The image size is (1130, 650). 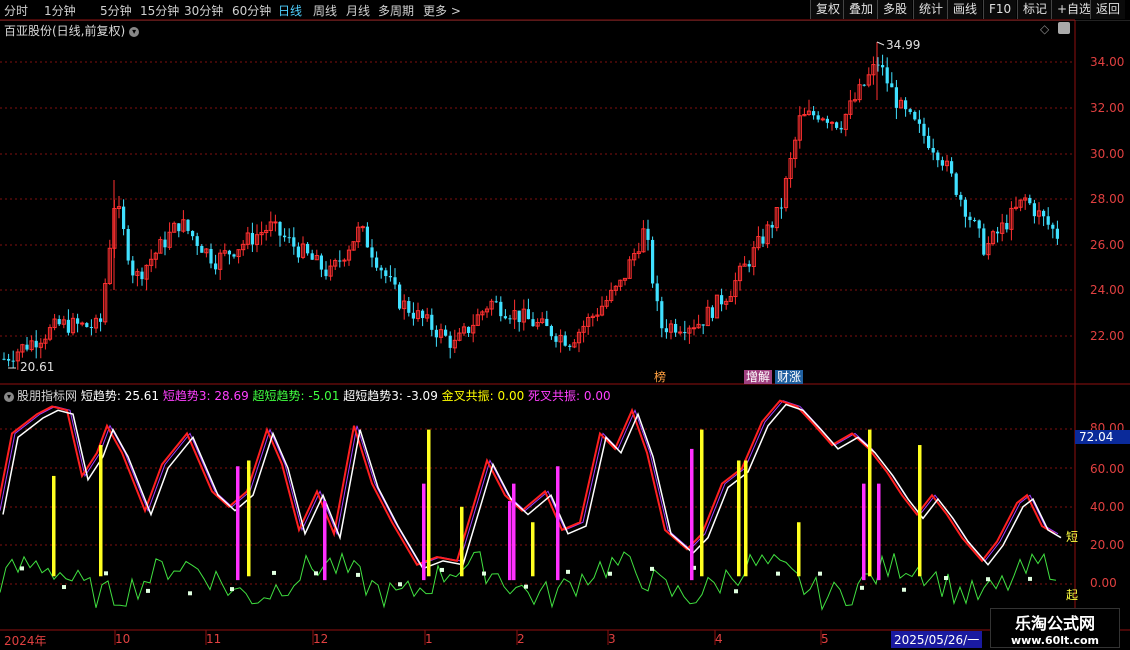 What do you see at coordinates (612, 639) in the screenshot?
I see `x-axis-label: 3` at bounding box center [612, 639].